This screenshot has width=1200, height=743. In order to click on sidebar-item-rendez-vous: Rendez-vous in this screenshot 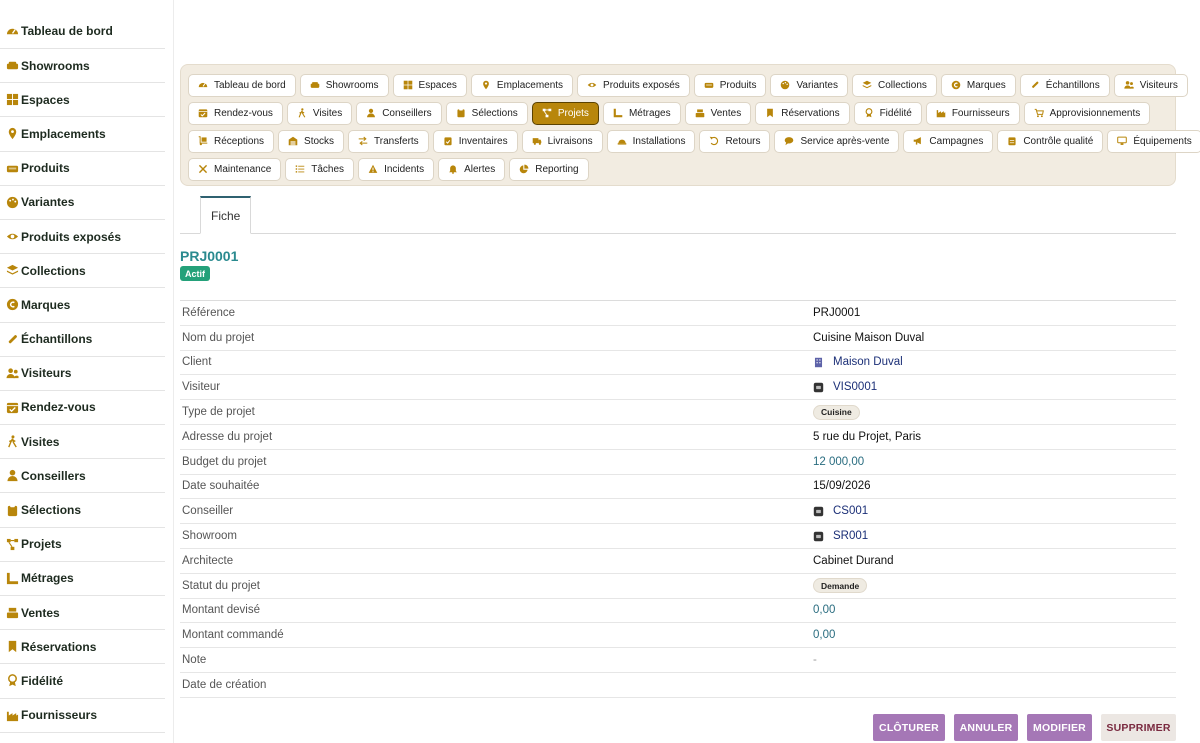, I will do `click(82, 408)`.